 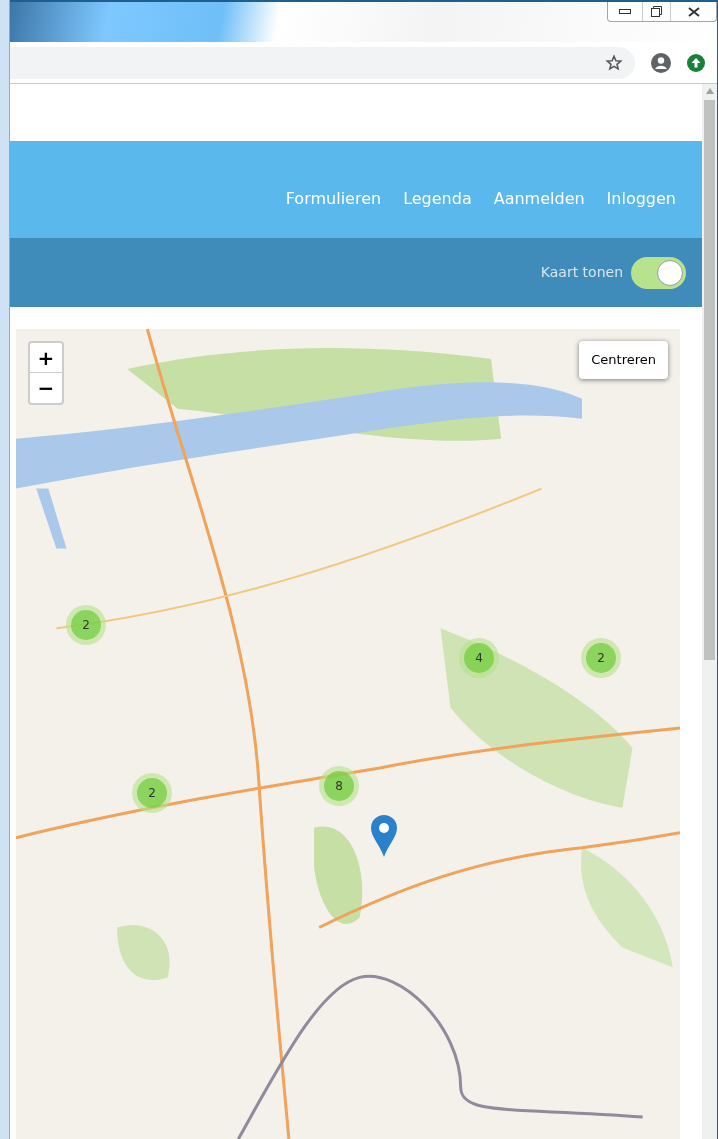 What do you see at coordinates (614, 62) in the screenshot?
I see `star-icon` at bounding box center [614, 62].